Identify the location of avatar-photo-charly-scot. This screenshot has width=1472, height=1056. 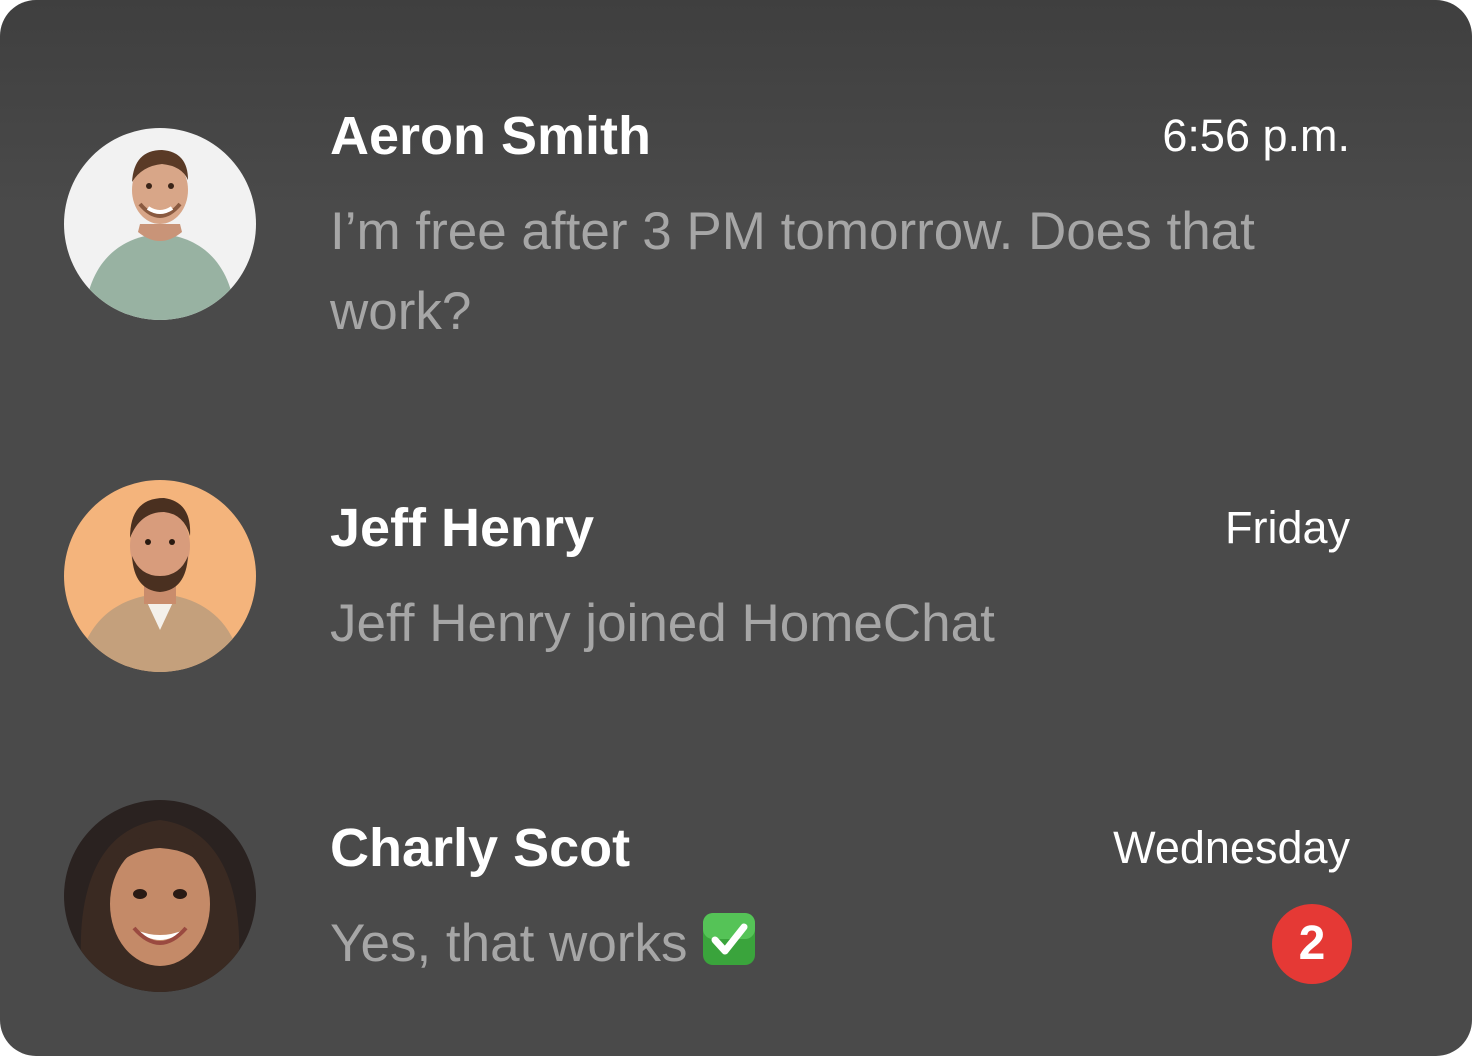
(160, 896).